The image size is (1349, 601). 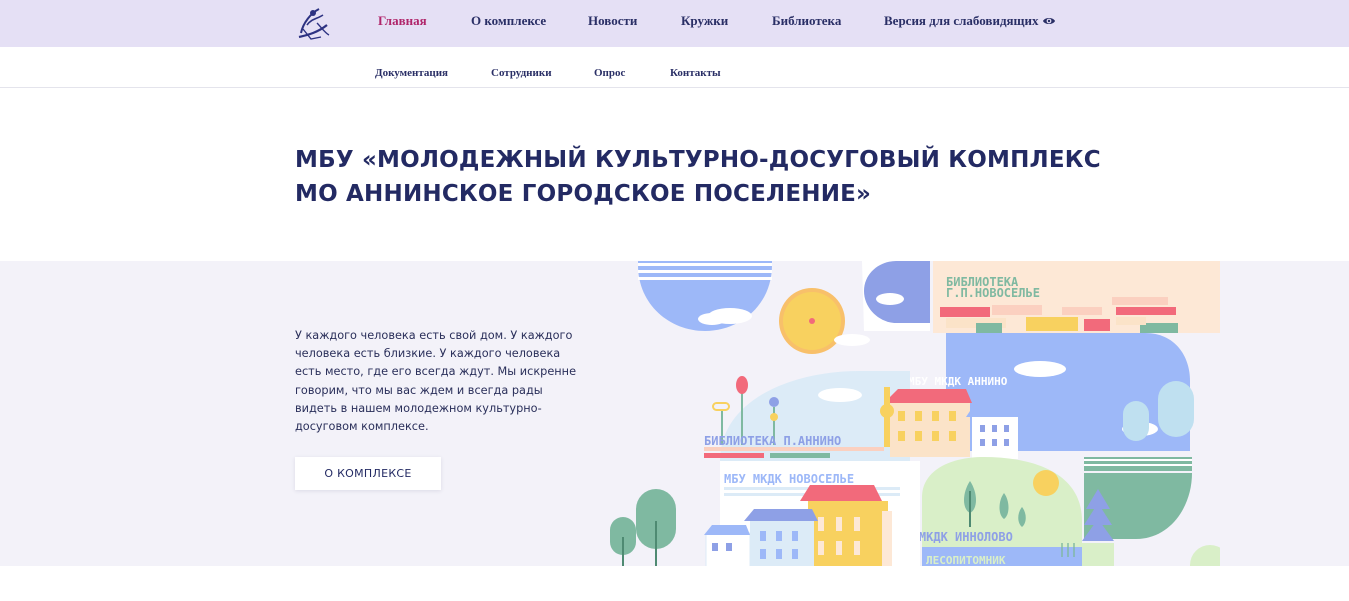 What do you see at coordinates (695, 73) in the screenshot?
I see `subnav-item-contacts: Контакты` at bounding box center [695, 73].